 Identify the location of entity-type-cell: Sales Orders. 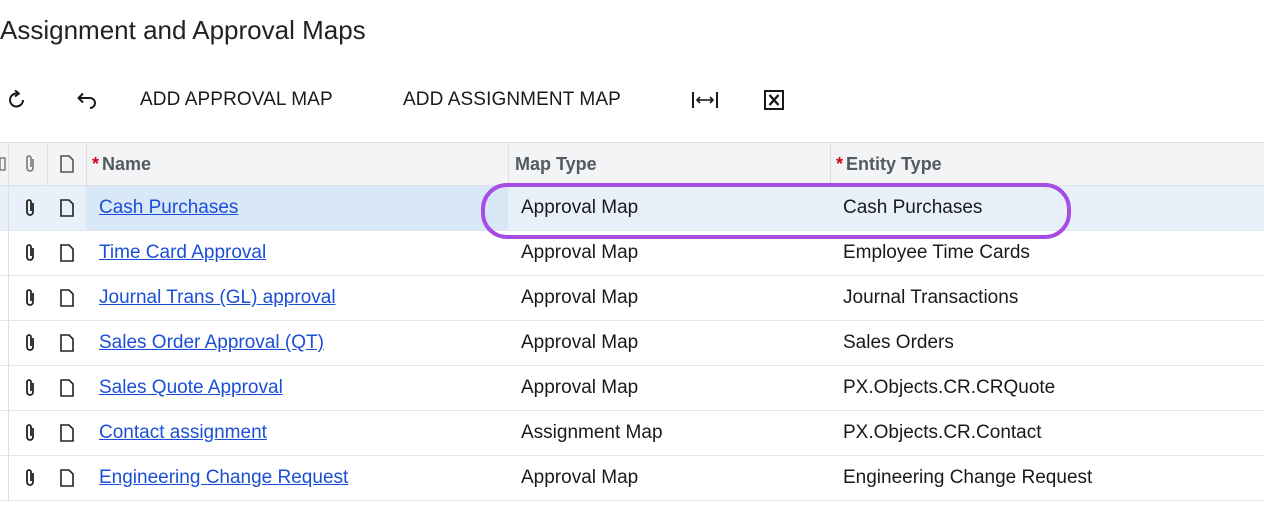
(898, 342).